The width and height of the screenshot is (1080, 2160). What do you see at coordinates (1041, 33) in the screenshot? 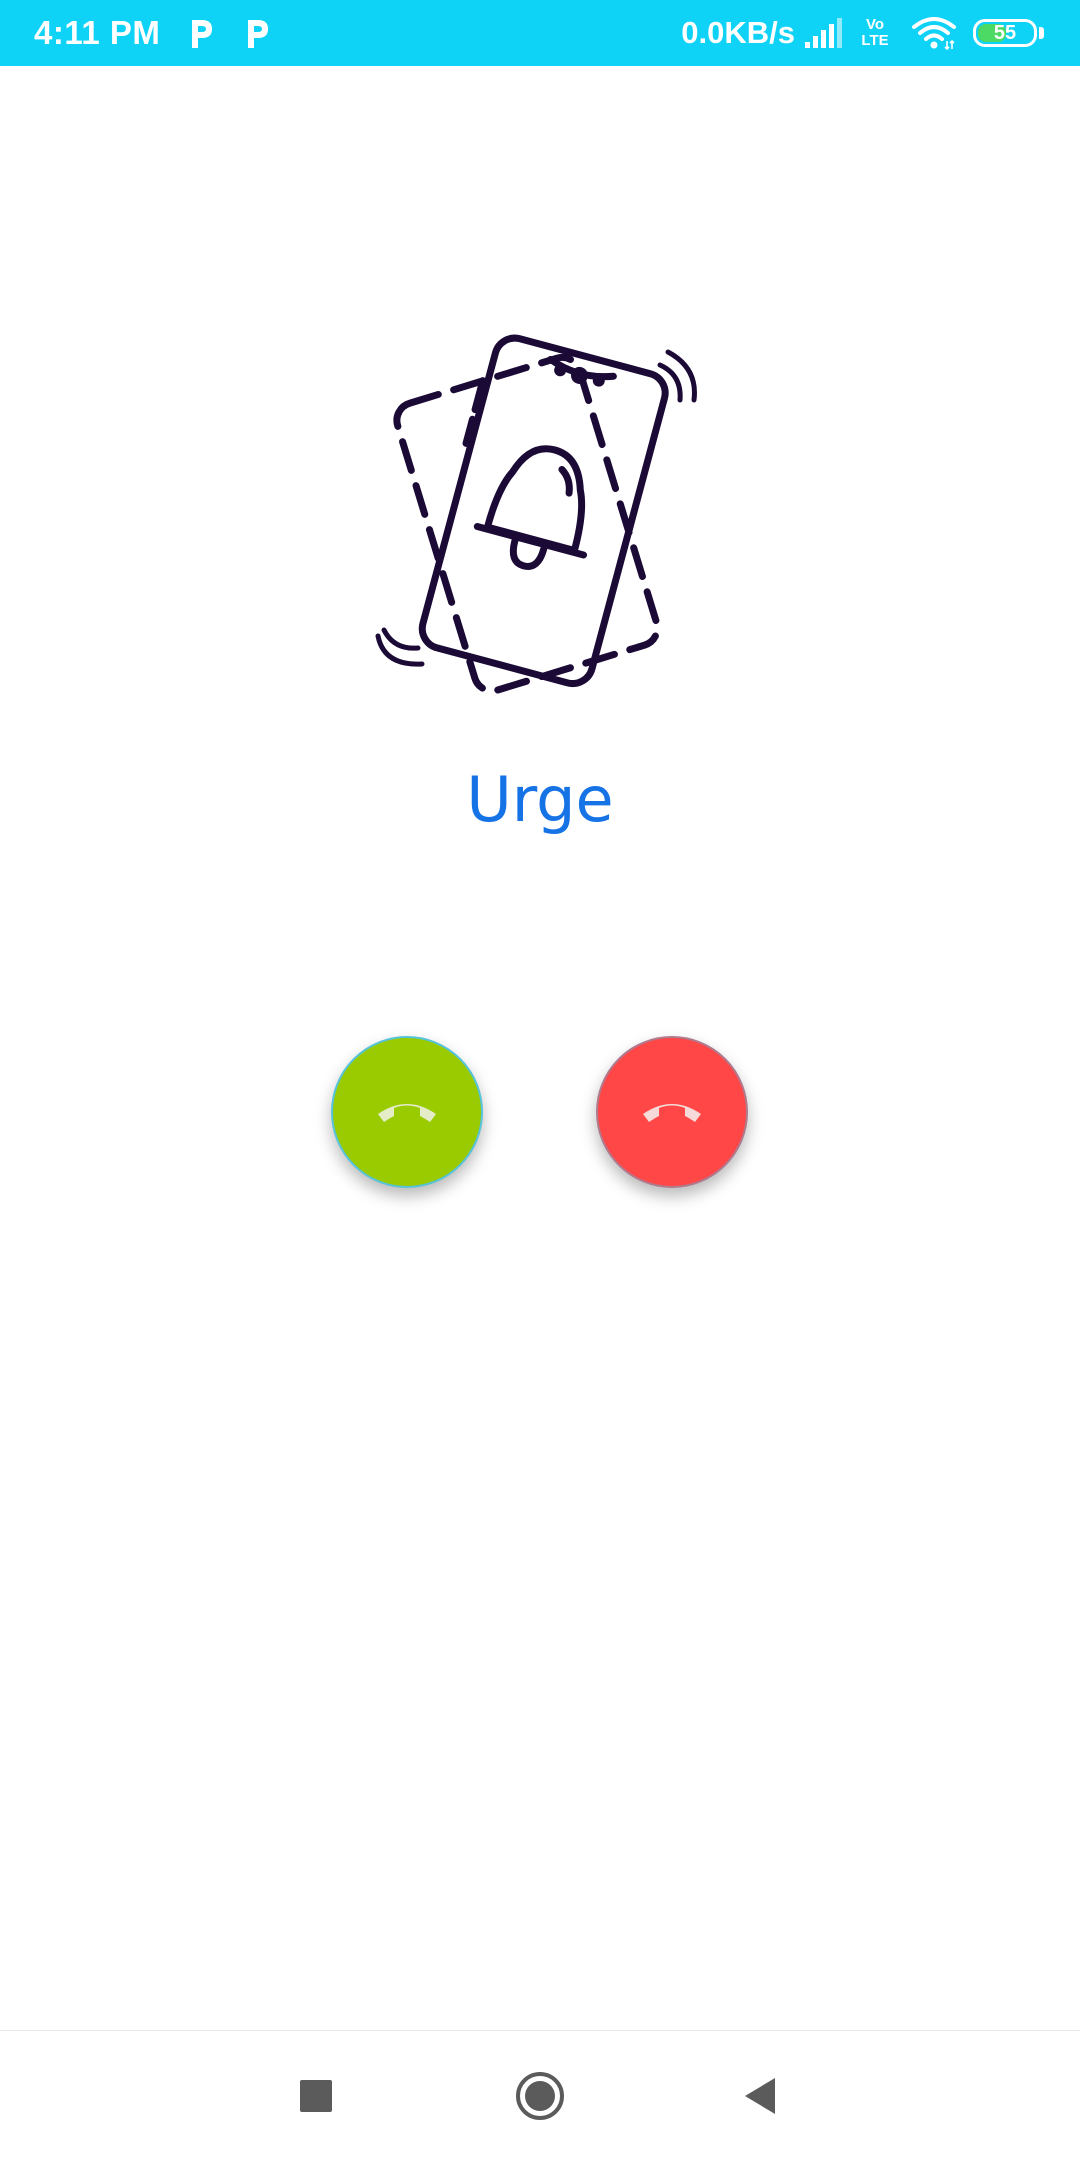
I see `battery-tip` at bounding box center [1041, 33].